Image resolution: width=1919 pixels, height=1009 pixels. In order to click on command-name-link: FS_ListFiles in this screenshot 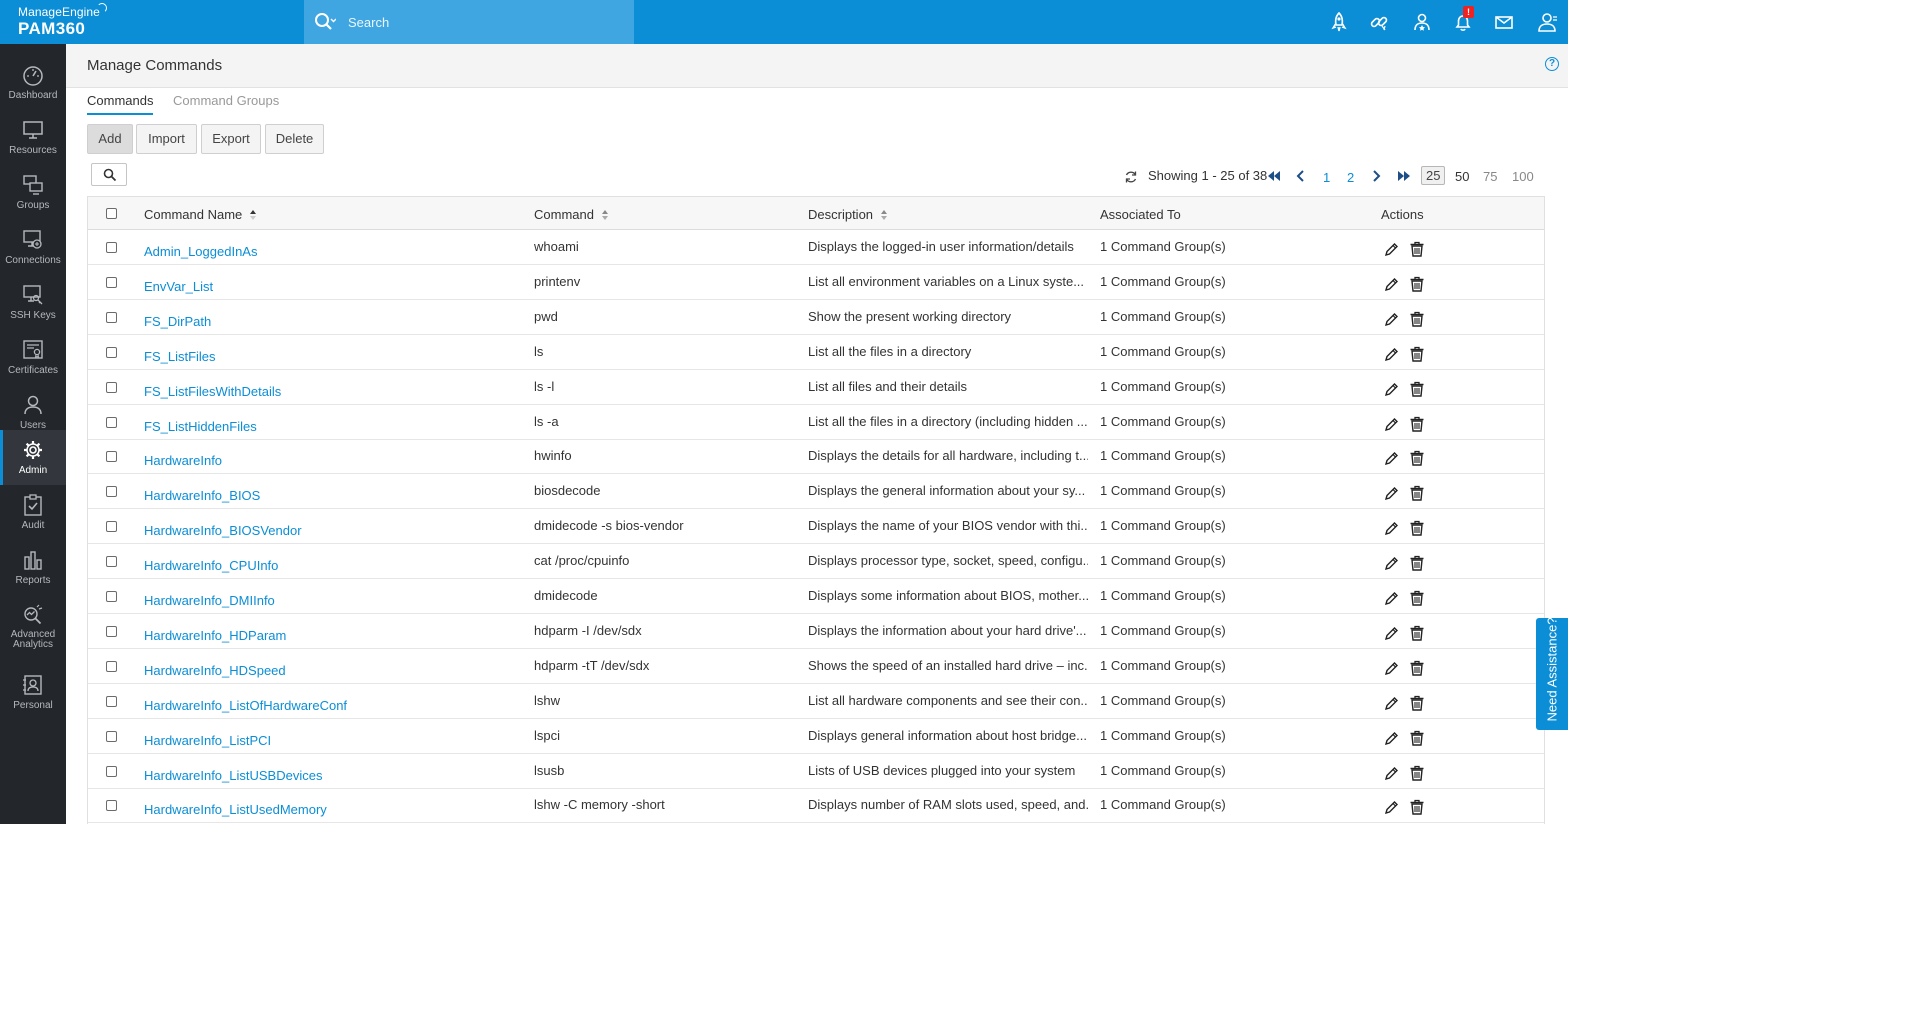, I will do `click(180, 356)`.